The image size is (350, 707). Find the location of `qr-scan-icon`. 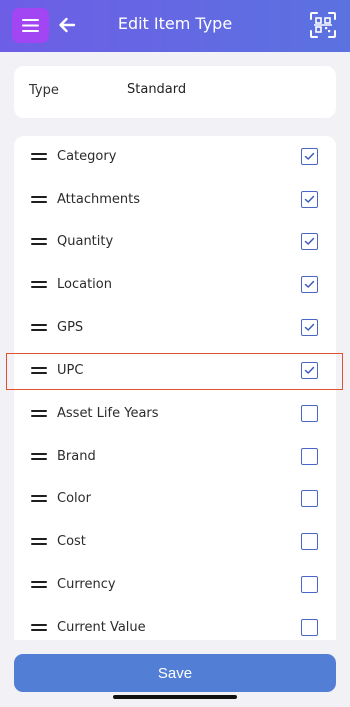

qr-scan-icon is located at coordinates (323, 25).